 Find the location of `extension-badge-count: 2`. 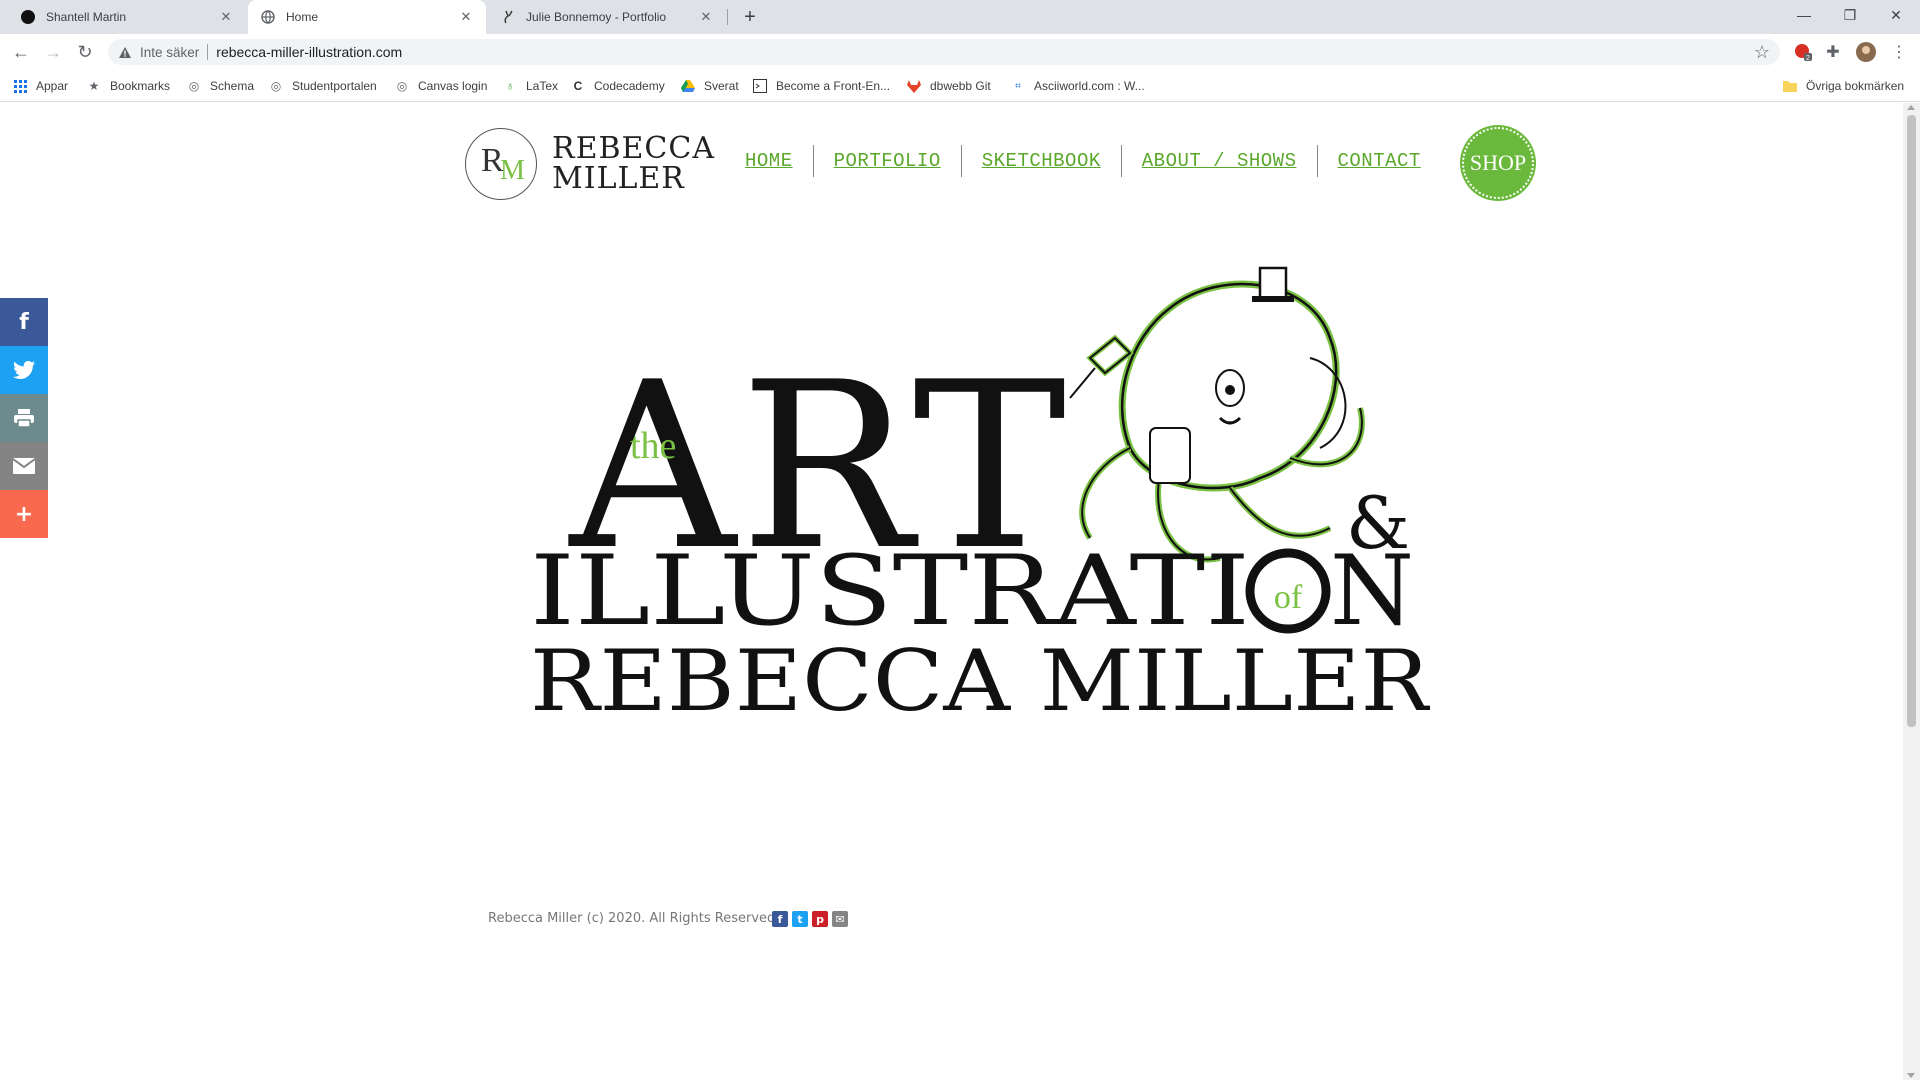

extension-badge-count: 2 is located at coordinates (1808, 58).